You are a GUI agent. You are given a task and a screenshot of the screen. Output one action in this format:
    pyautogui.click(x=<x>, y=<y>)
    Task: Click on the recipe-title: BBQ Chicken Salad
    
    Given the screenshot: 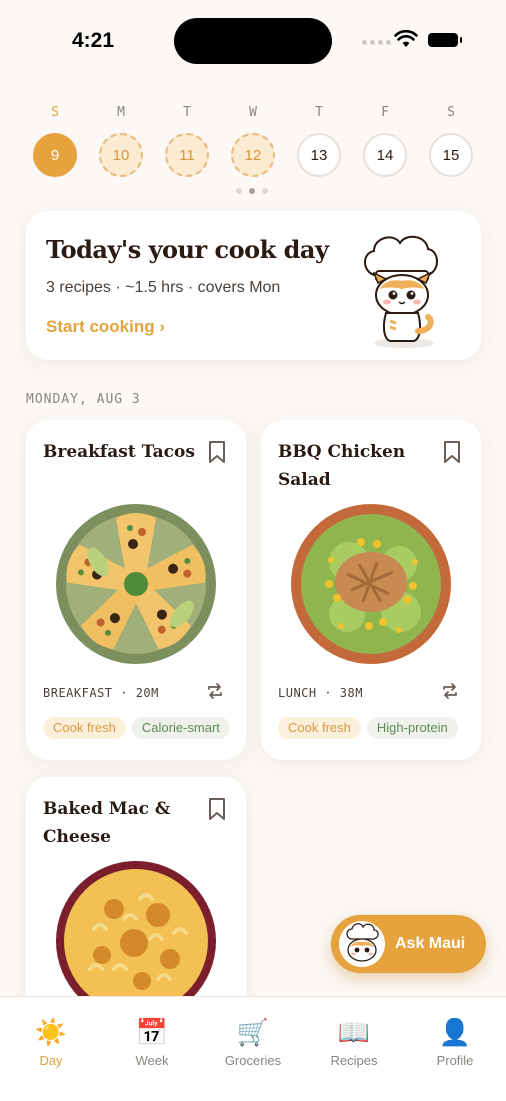 What is the action you would take?
    pyautogui.click(x=342, y=466)
    